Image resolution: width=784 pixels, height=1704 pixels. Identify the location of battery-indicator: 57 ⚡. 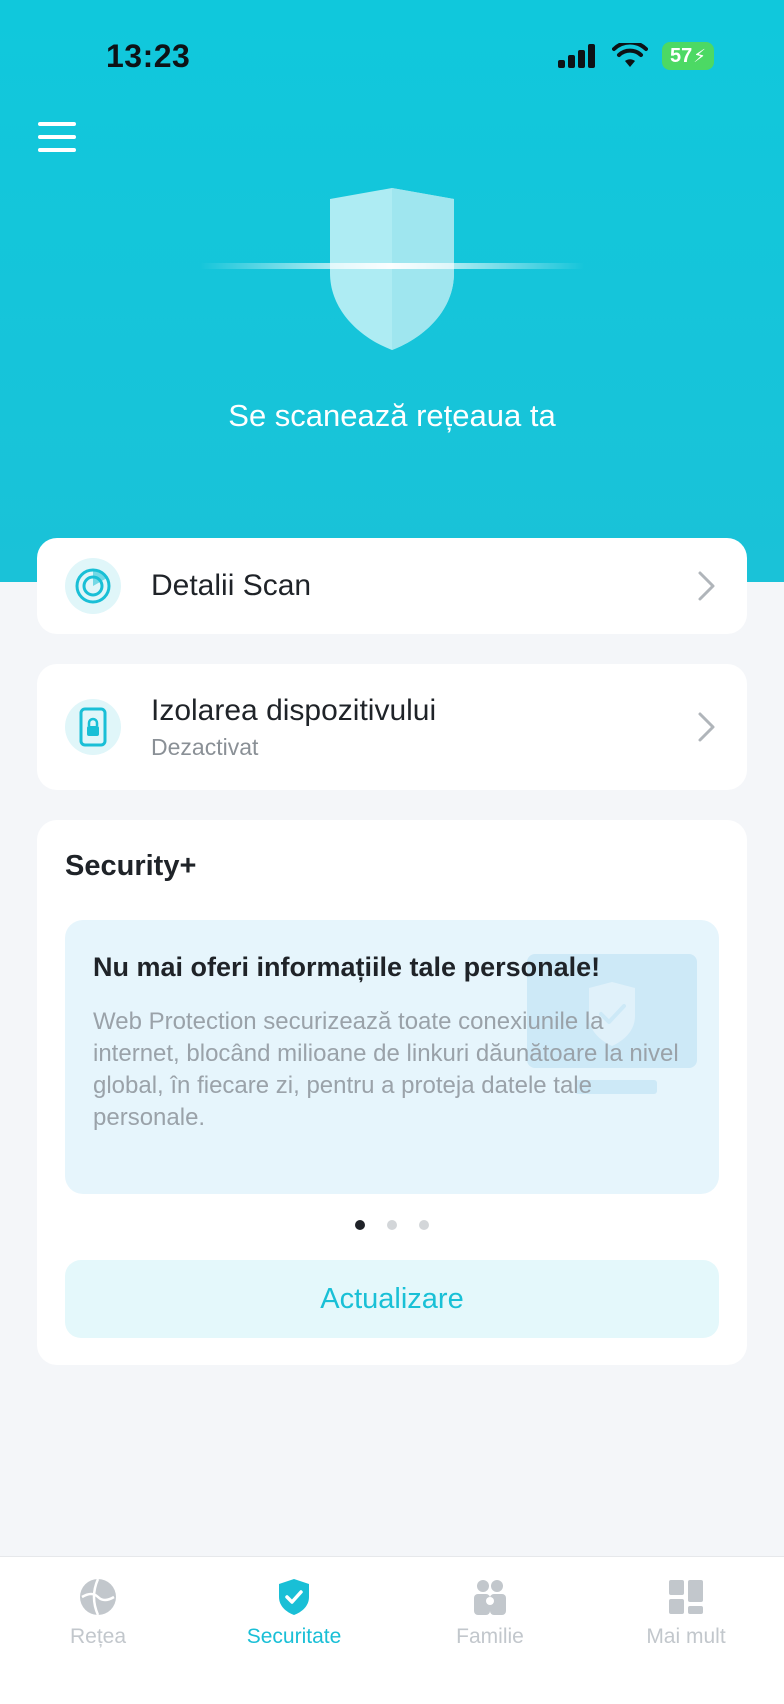
(688, 56).